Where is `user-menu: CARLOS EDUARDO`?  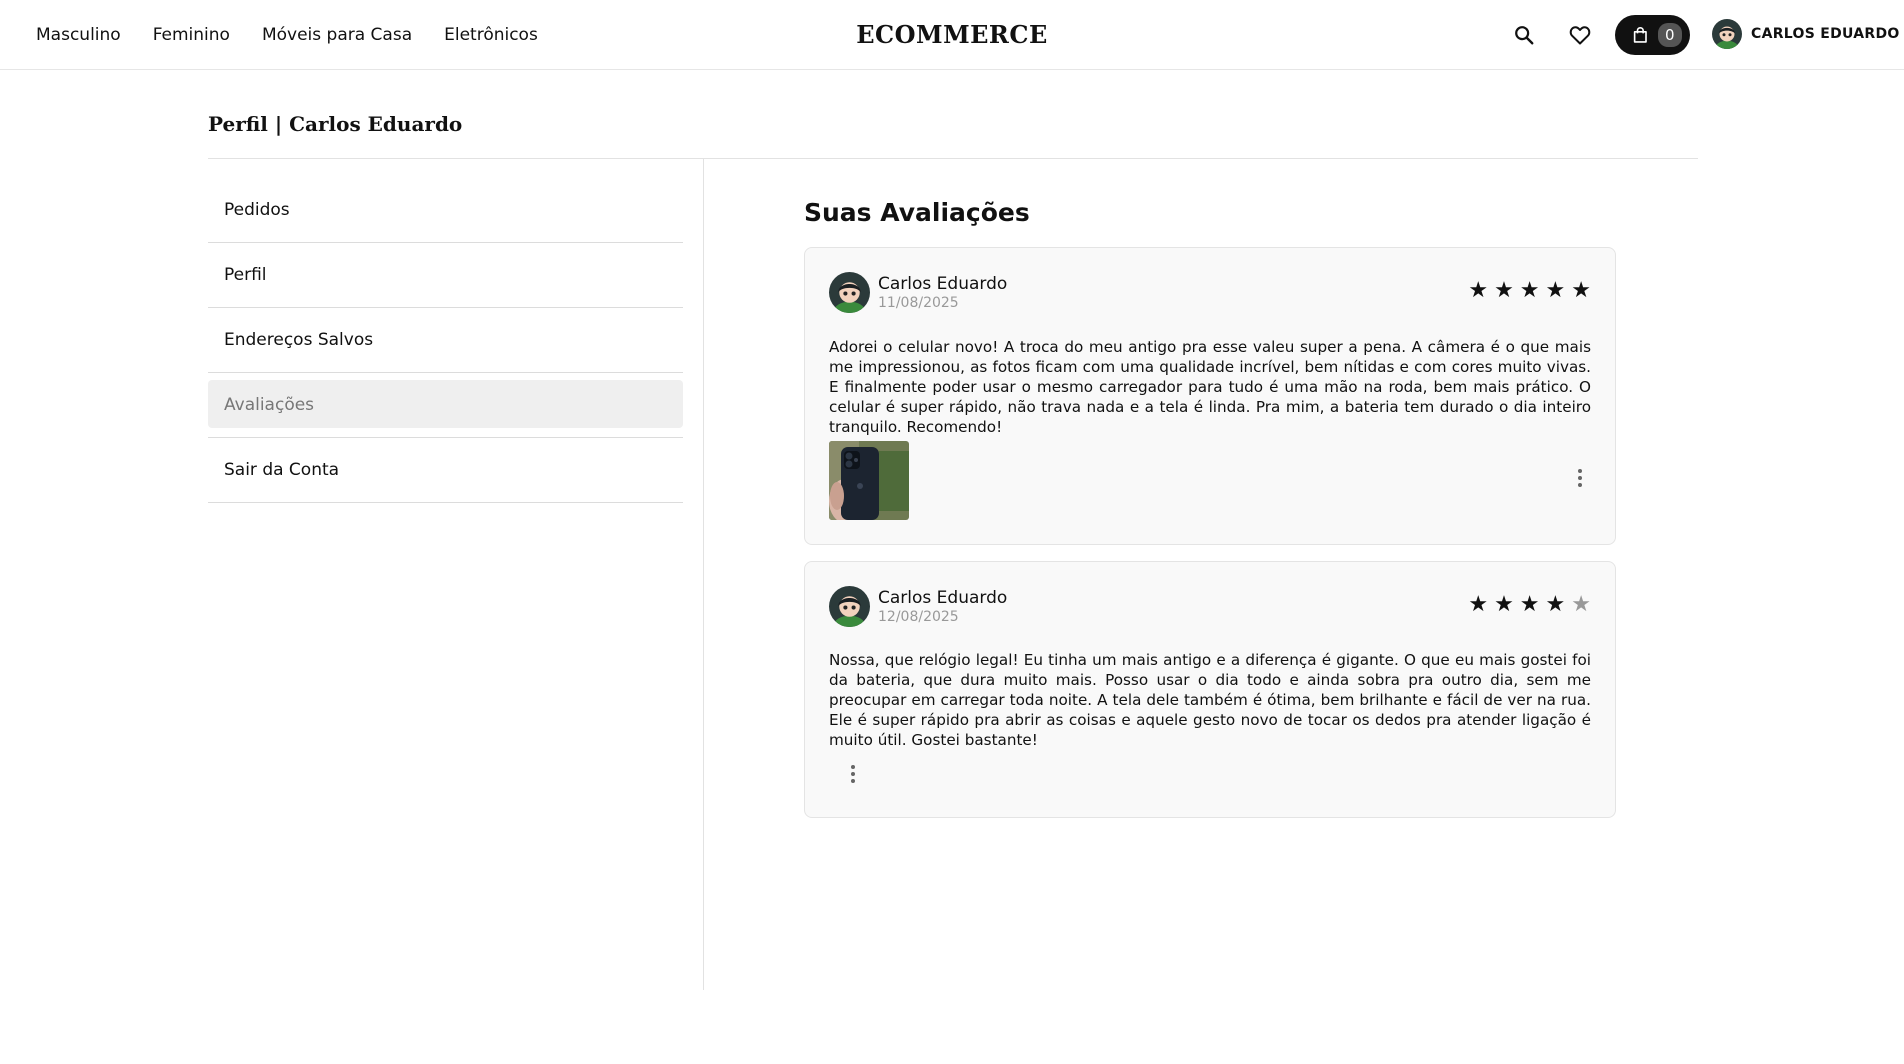 user-menu: CARLOS EDUARDO is located at coordinates (1806, 34).